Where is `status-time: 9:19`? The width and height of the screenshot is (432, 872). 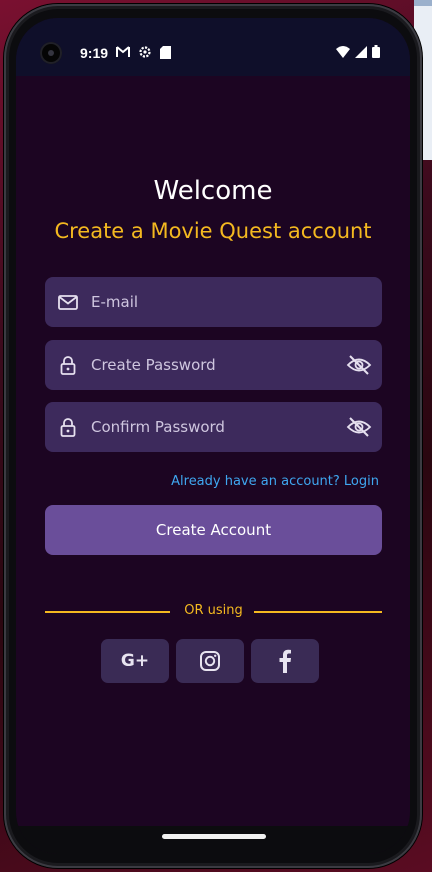 status-time: 9:19 is located at coordinates (94, 53).